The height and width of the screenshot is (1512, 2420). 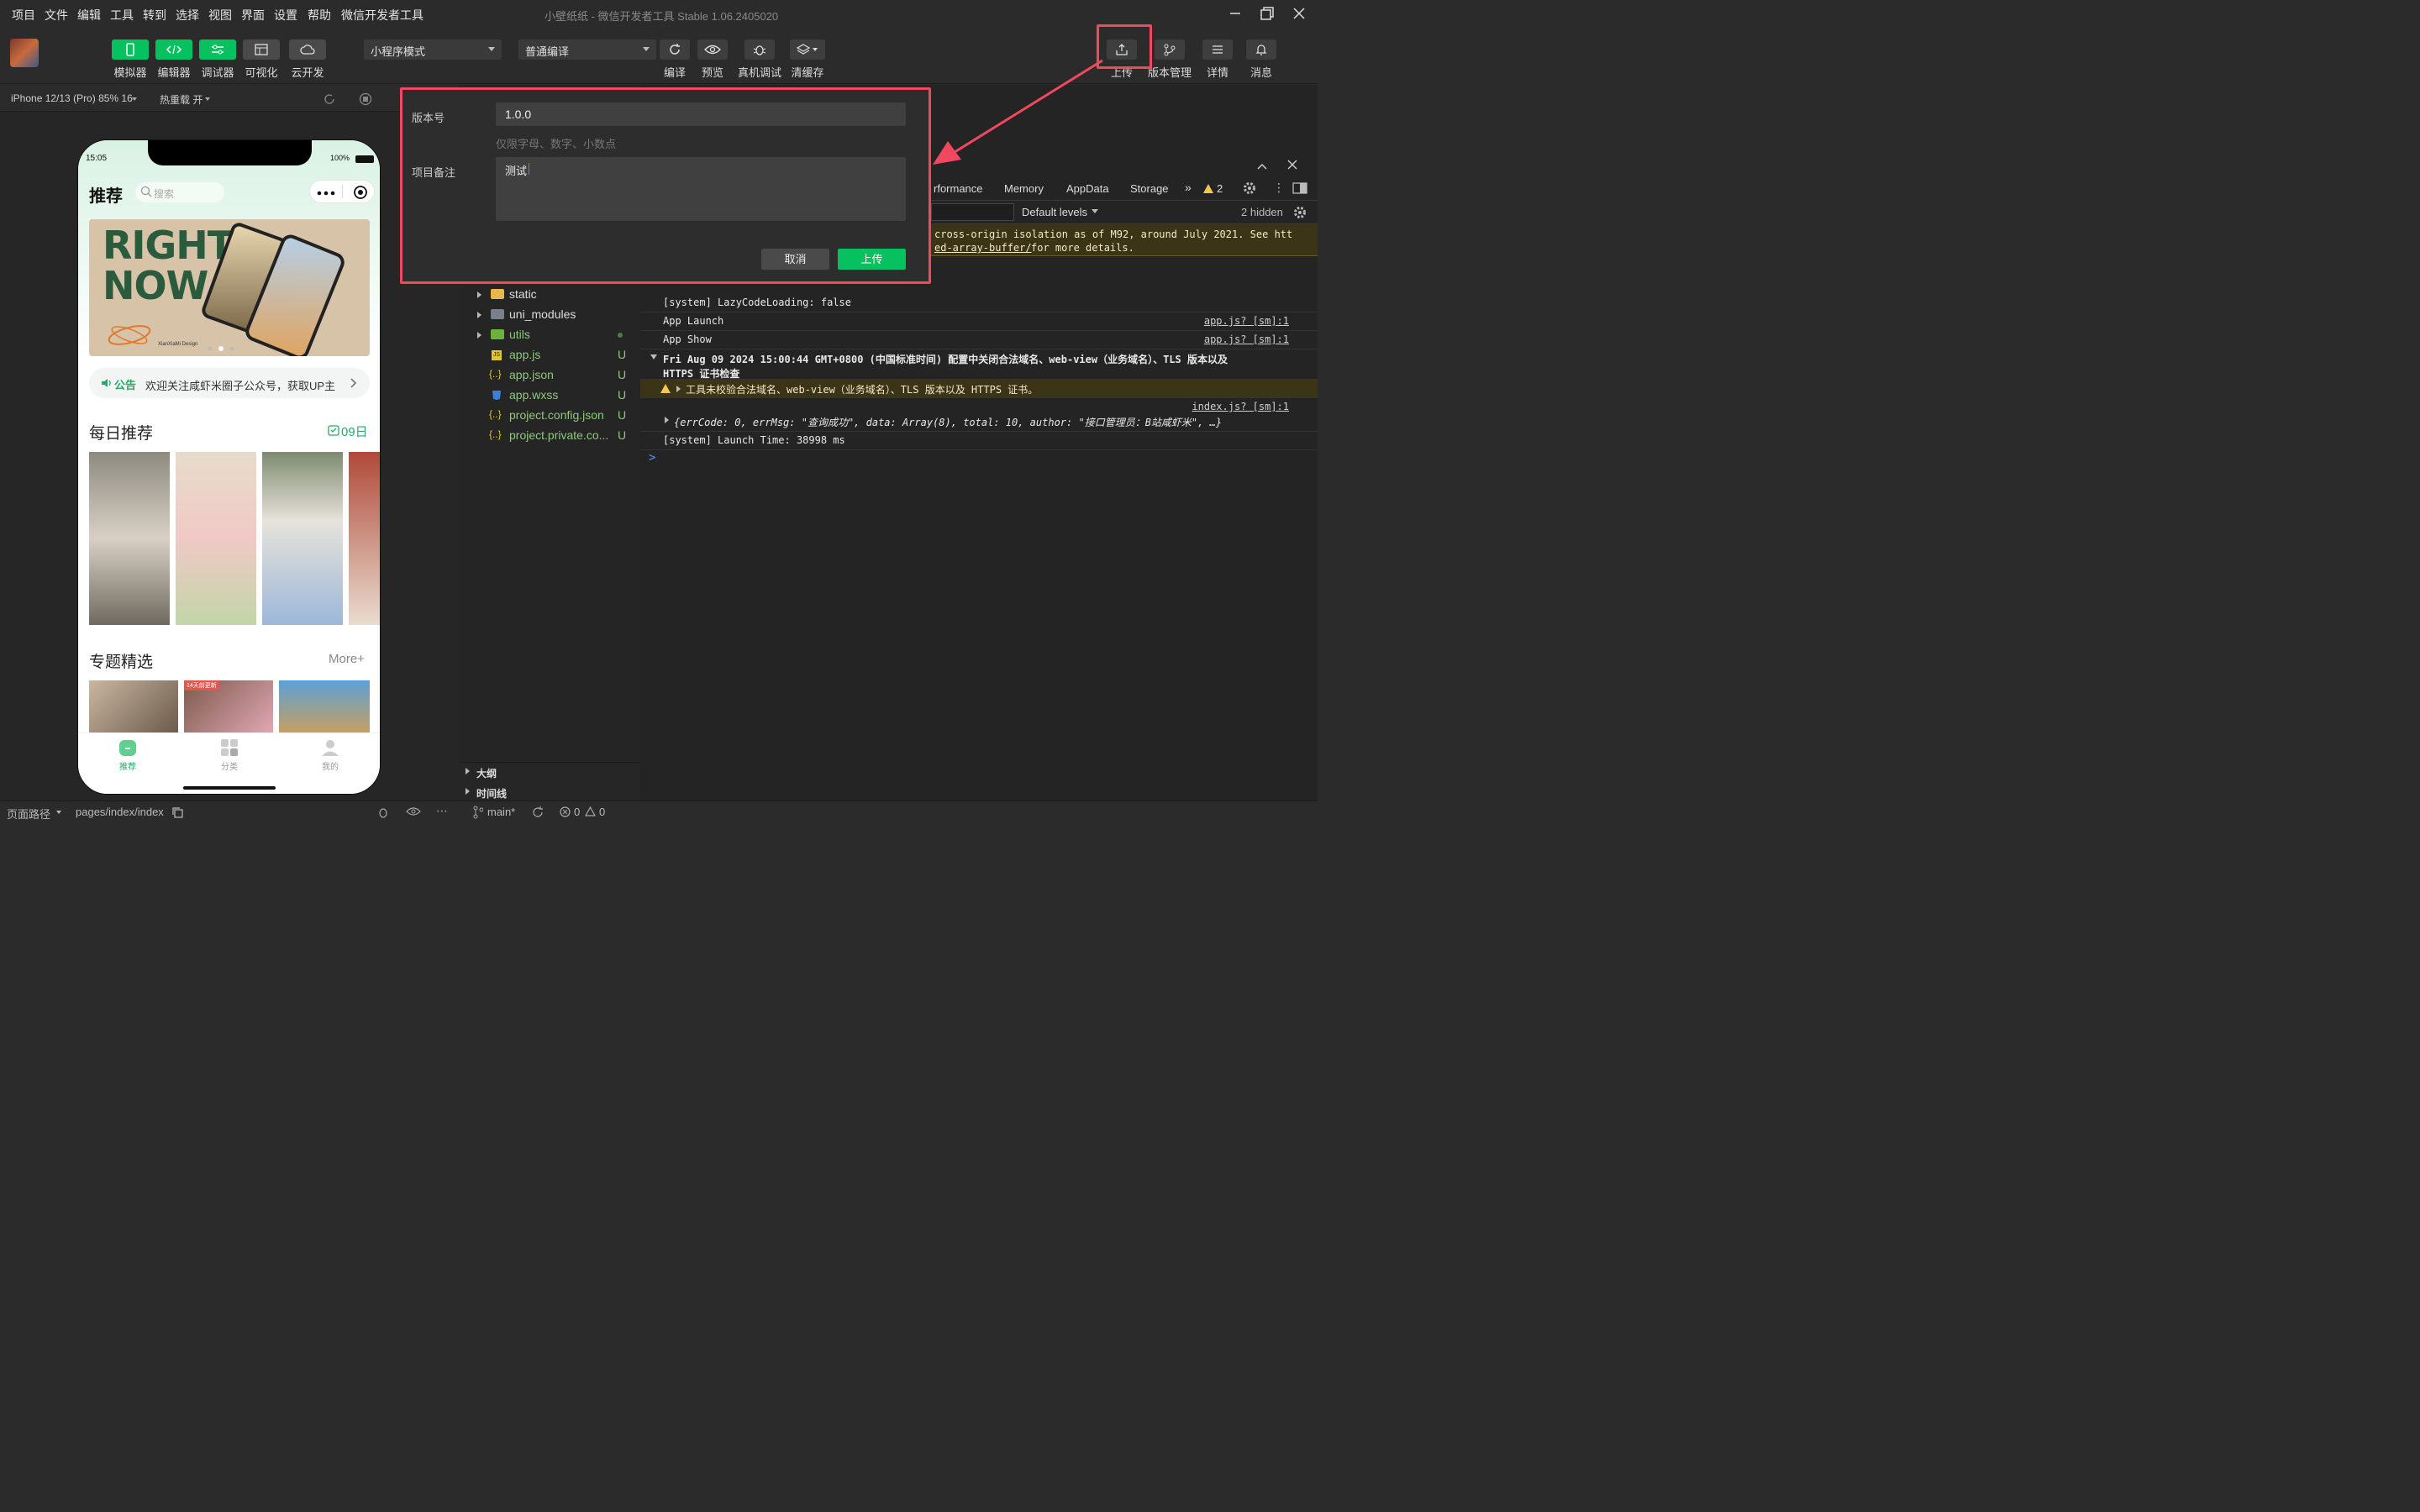 I want to click on menu-view: 视图, so click(x=220, y=15).